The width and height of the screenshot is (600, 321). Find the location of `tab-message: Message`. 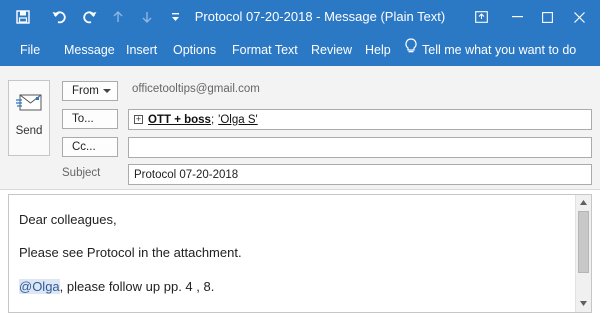

tab-message: Message is located at coordinates (89, 50).